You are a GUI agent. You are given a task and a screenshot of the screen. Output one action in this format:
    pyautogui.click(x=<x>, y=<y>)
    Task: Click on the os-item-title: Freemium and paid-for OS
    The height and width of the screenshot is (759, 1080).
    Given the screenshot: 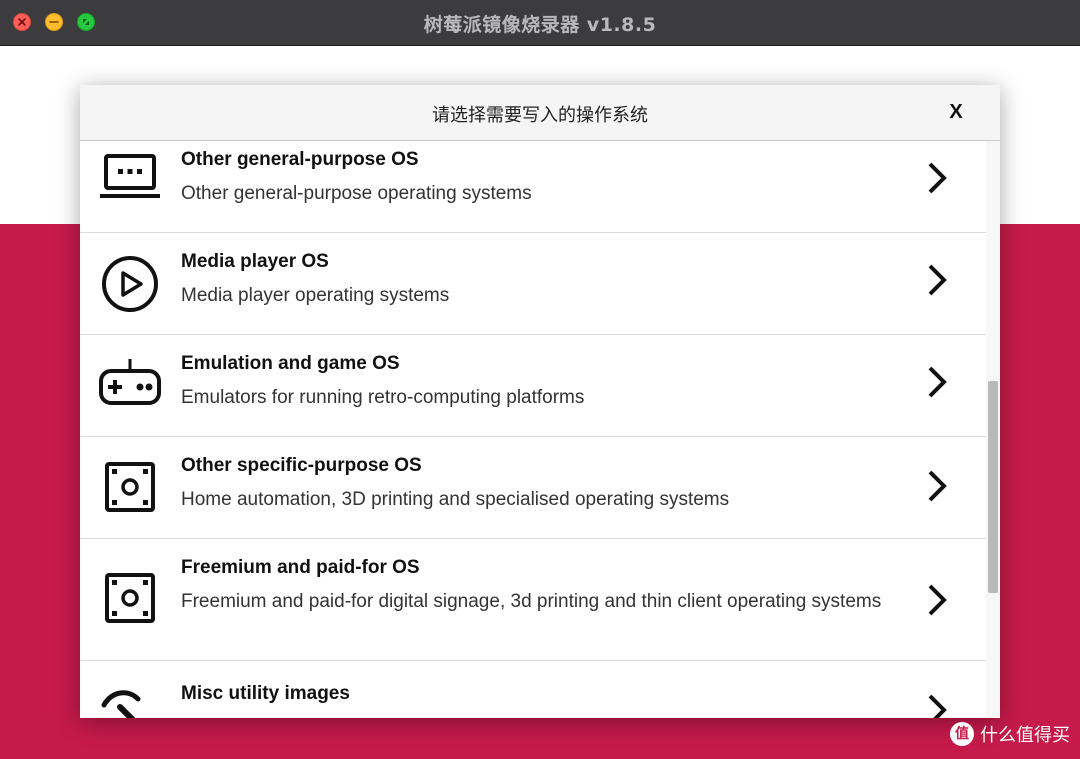 What is the action you would take?
    pyautogui.click(x=300, y=567)
    